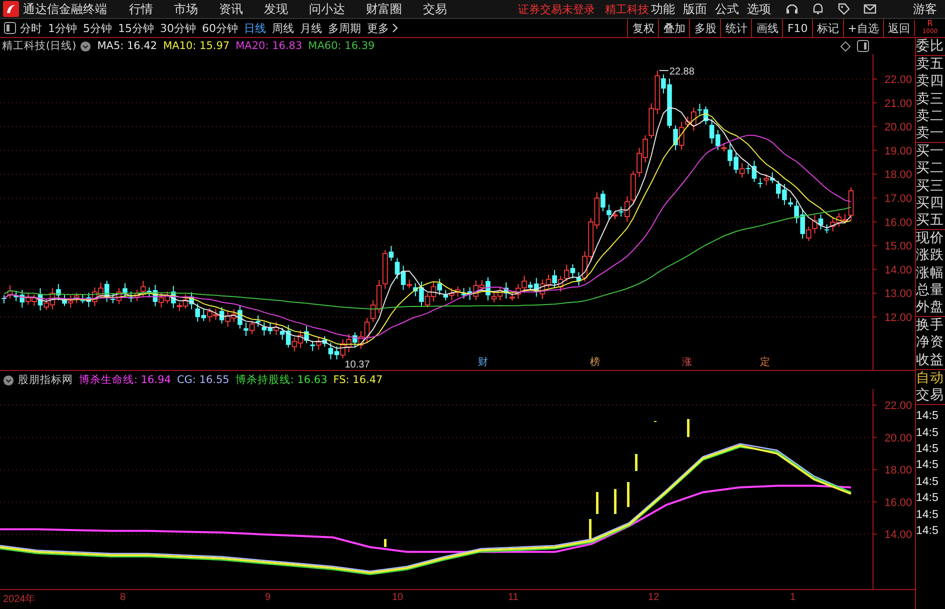  Describe the element at coordinates (11, 9) in the screenshot. I see `app-logo-icon` at that location.